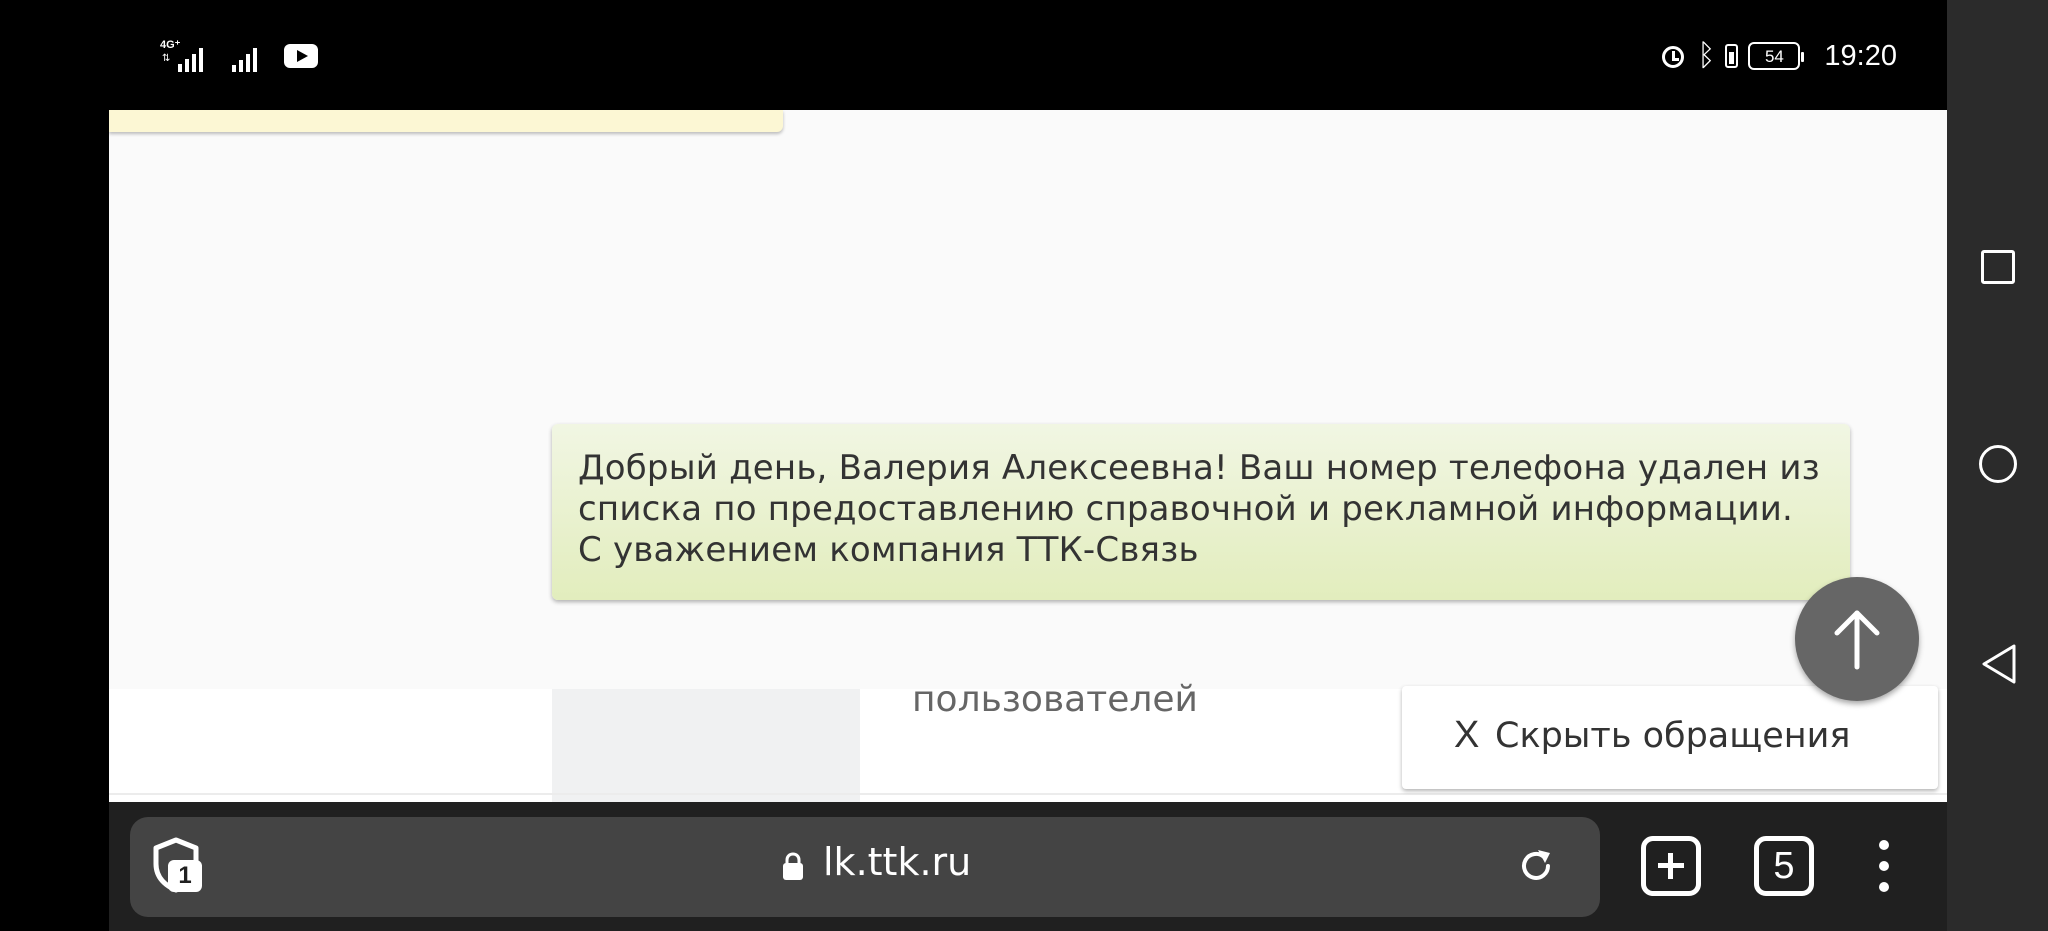 This screenshot has height=931, width=2048. What do you see at coordinates (1784, 866) in the screenshot?
I see `tabs-icon: 5` at bounding box center [1784, 866].